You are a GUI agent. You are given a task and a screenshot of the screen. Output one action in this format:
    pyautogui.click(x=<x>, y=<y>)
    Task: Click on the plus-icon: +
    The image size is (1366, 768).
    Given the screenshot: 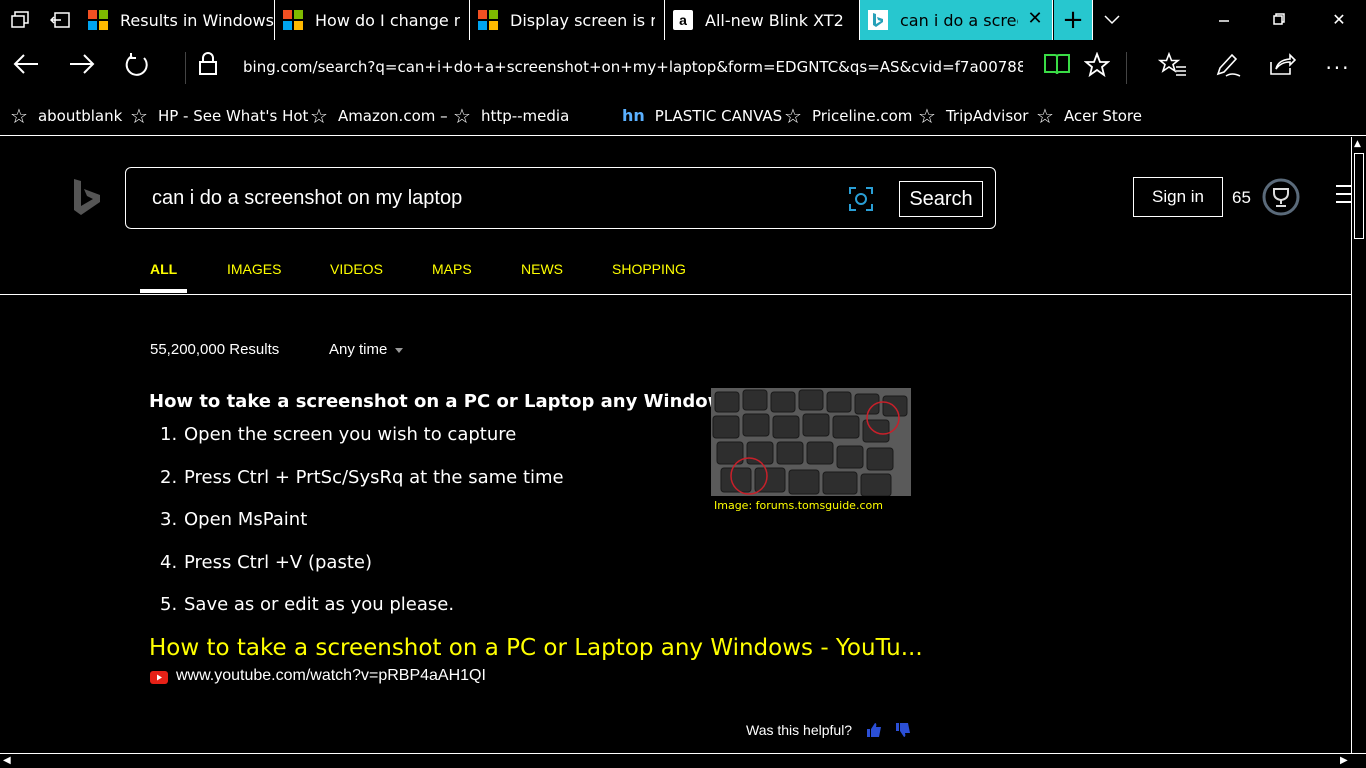 What is the action you would take?
    pyautogui.click(x=1073, y=20)
    